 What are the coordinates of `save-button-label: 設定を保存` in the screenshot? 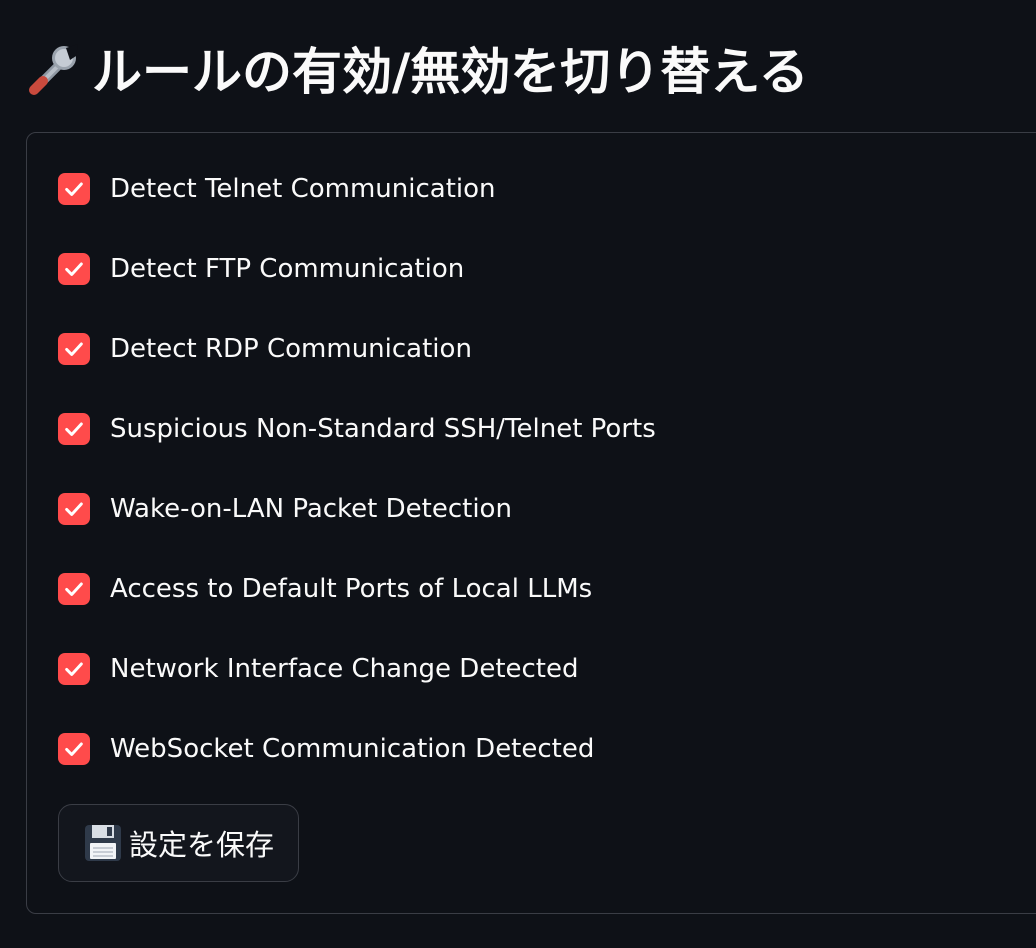 It's located at (202, 845).